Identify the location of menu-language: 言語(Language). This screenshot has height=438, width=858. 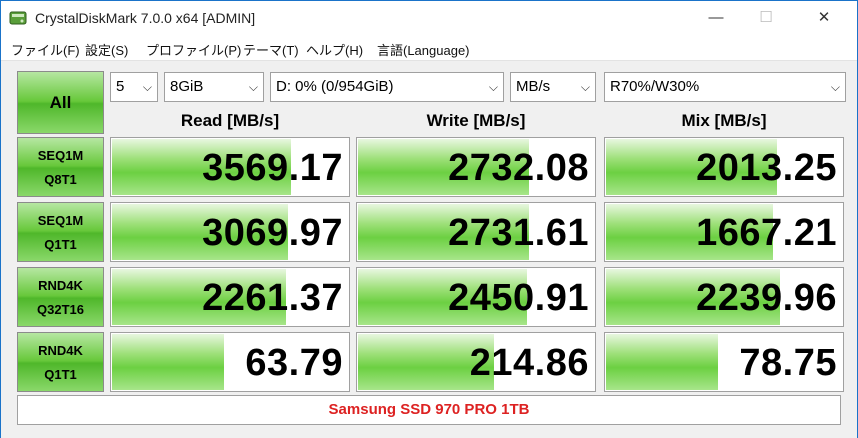
(423, 49).